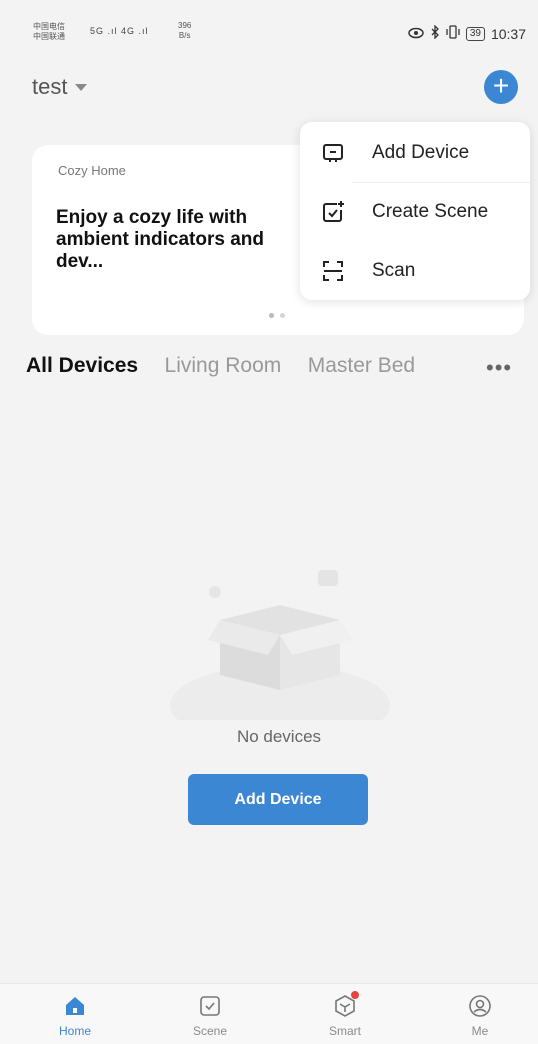  I want to click on banner-kicker: Cozy Home, so click(92, 170).